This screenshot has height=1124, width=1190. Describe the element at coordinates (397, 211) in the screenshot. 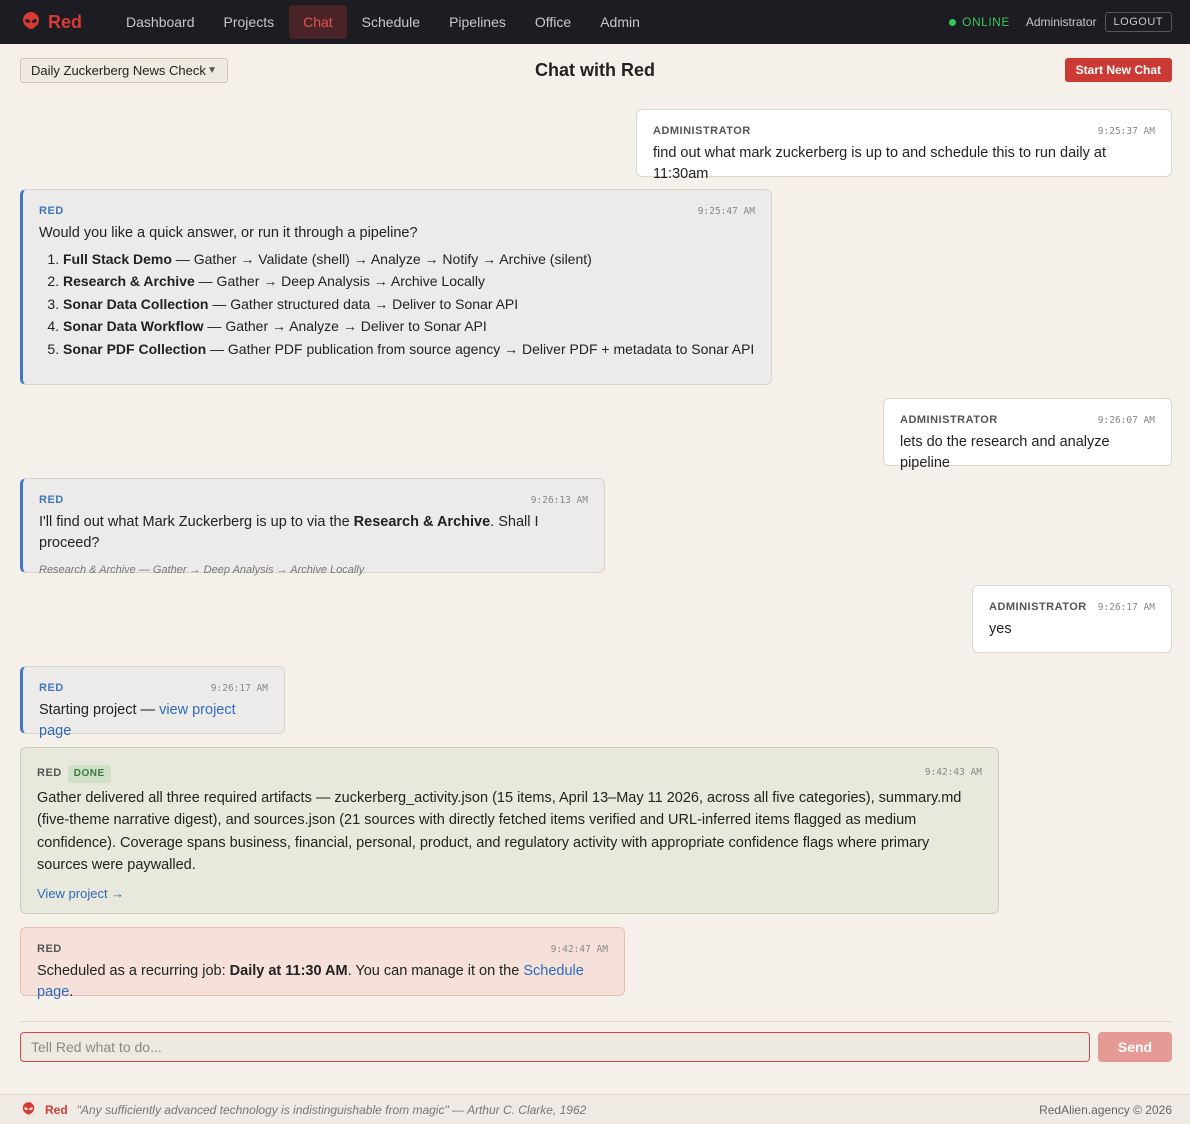

I see `message-meta: RED 9:25:47 AM` at that location.